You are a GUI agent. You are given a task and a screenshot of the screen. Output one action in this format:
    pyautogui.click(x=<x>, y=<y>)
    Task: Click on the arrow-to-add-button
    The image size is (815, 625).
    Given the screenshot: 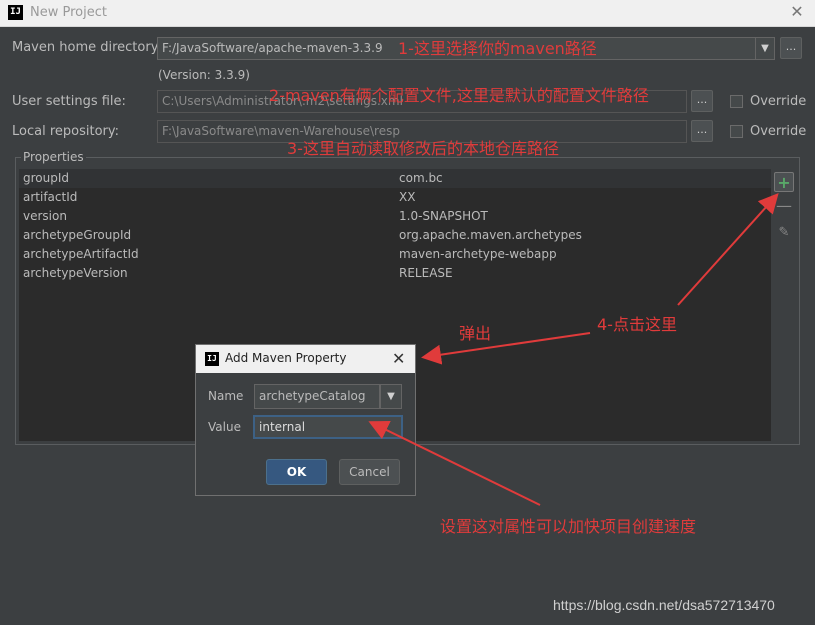 What is the action you would take?
    pyautogui.click(x=728, y=249)
    